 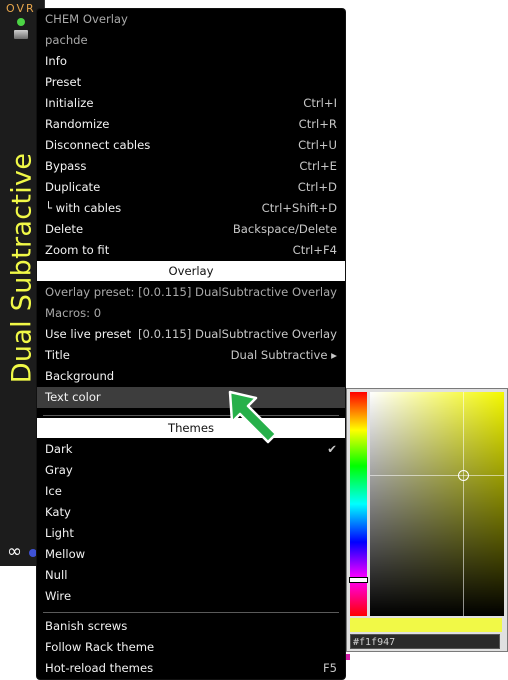 What do you see at coordinates (73, 313) in the screenshot?
I see `menu-item-label: Macros: 0` at bounding box center [73, 313].